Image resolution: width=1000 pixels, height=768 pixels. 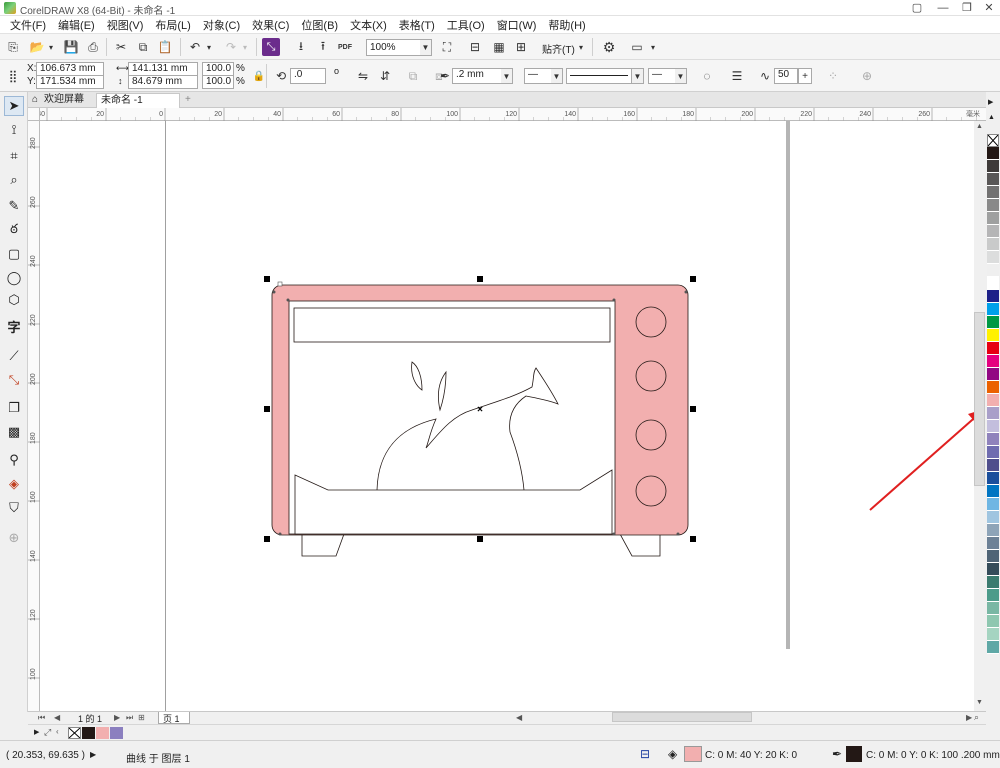 I want to click on prev-page-icon: ◀, so click(x=57, y=717).